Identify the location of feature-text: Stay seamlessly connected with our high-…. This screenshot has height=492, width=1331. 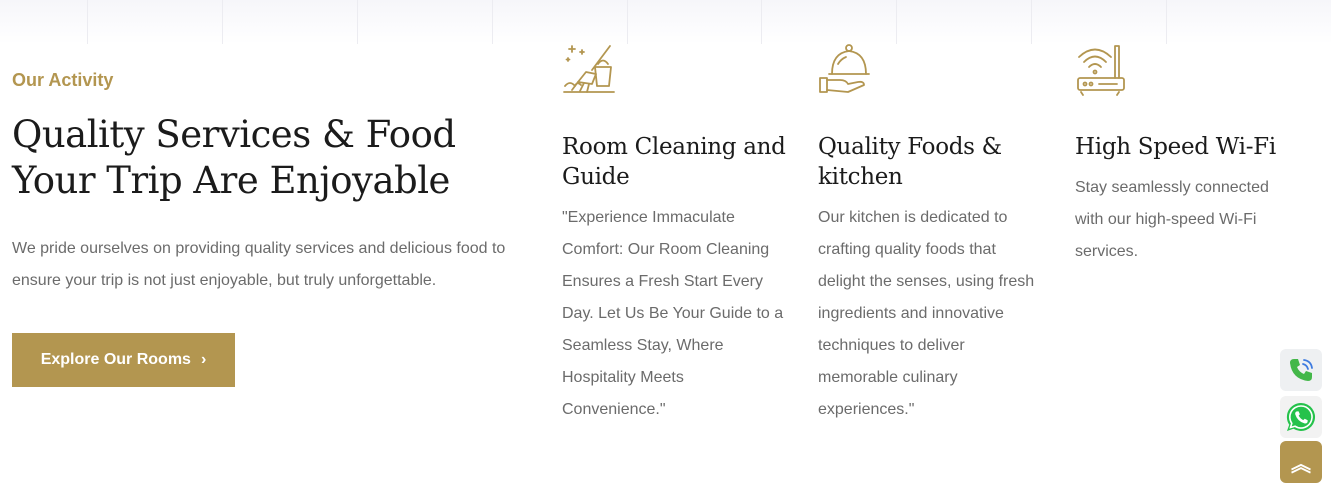
(1172, 219).